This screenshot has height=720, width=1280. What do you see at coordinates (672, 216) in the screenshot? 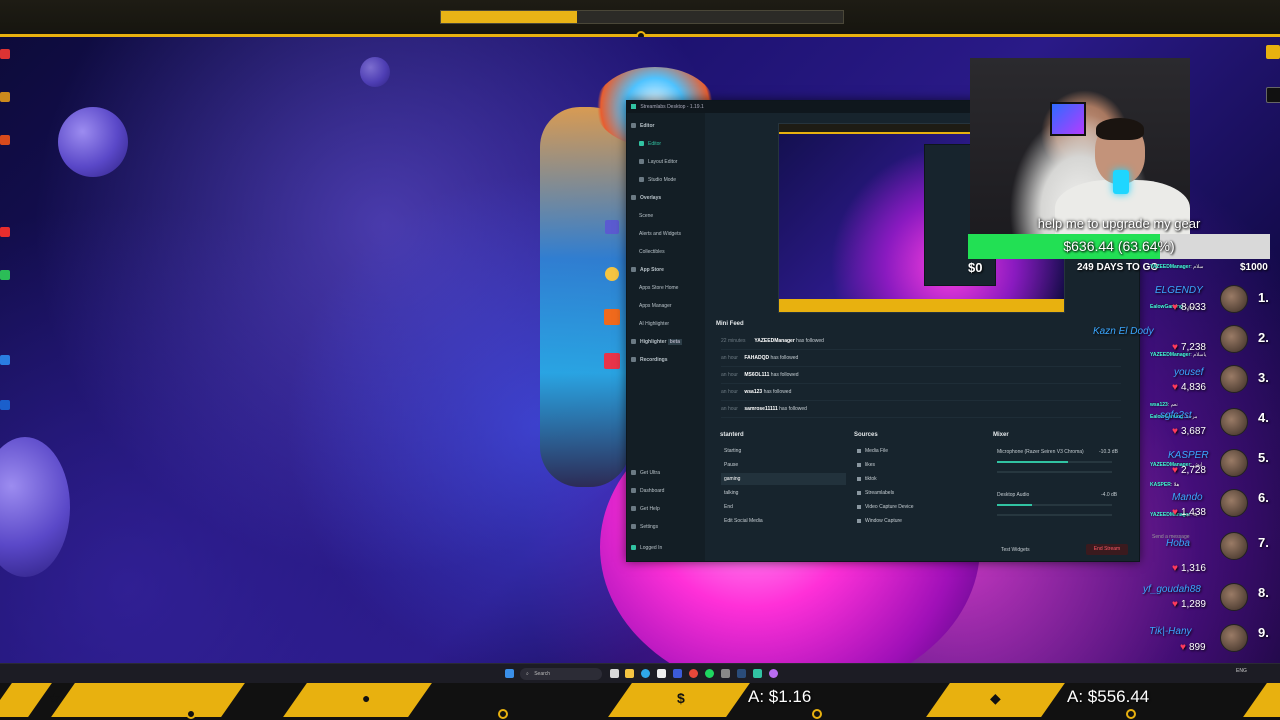
I see `sidebar-item-scene: Scene` at bounding box center [672, 216].